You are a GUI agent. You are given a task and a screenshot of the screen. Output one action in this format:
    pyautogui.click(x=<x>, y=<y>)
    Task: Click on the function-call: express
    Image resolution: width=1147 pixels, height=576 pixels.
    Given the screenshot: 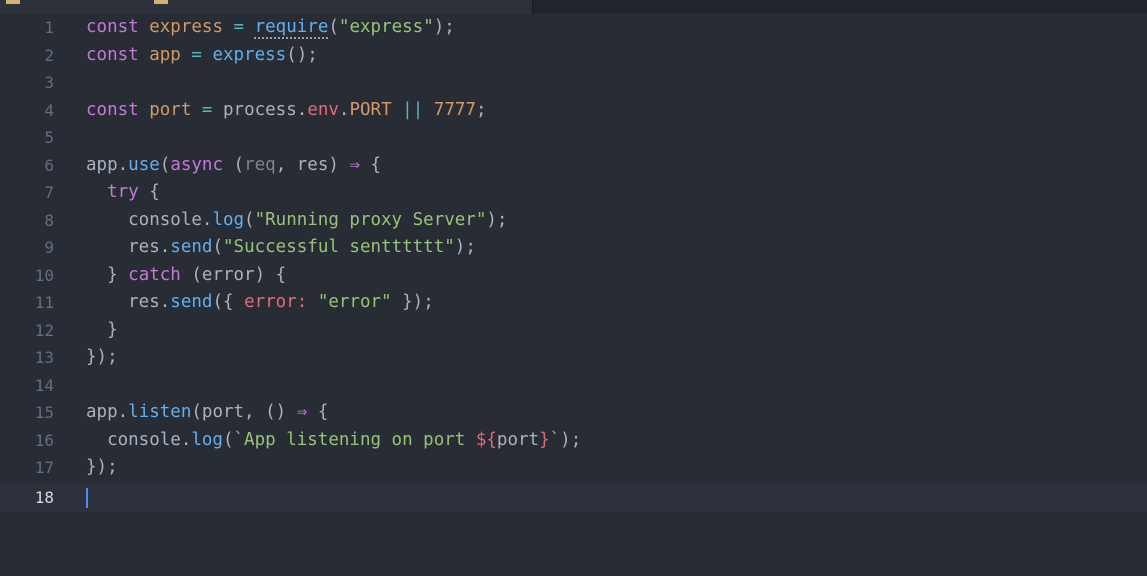 What is the action you would take?
    pyautogui.click(x=249, y=54)
    